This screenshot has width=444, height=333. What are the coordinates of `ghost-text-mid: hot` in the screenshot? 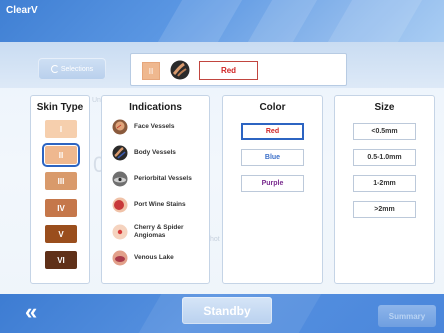 It's located at (215, 239).